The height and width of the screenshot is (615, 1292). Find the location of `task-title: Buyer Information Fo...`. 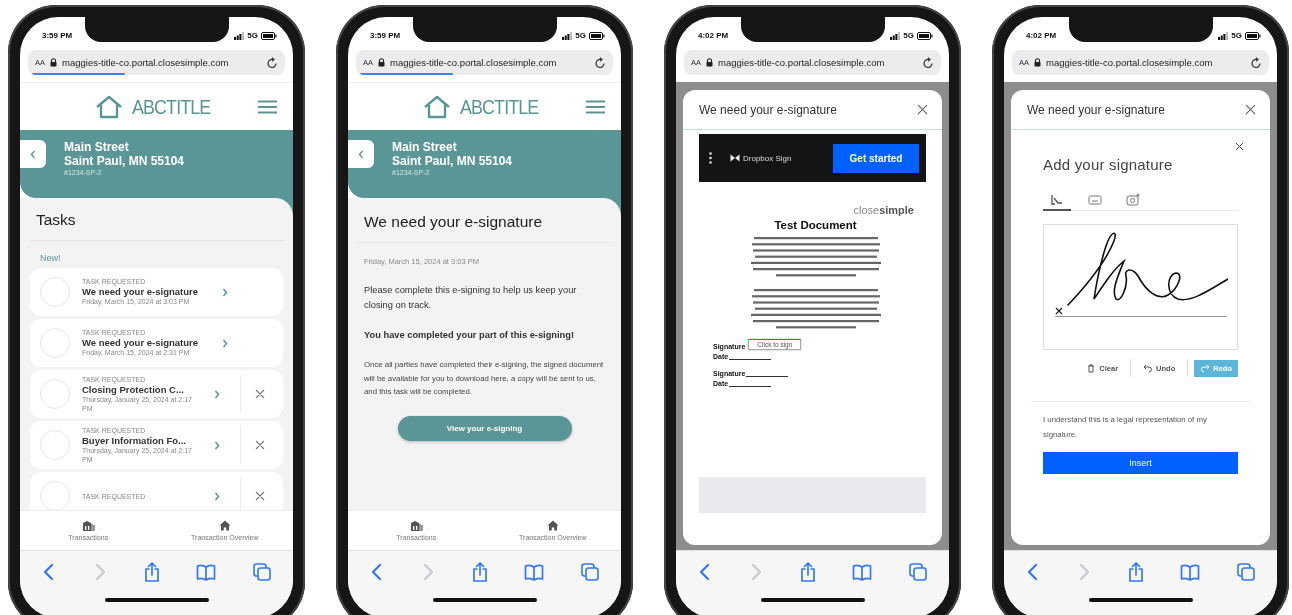

task-title: Buyer Information Fo... is located at coordinates (134, 441).